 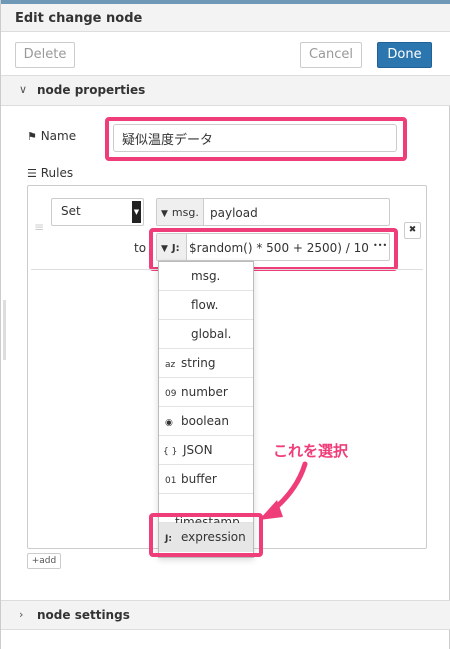 What do you see at coordinates (32, 136) in the screenshot?
I see `tag-icon: ⚑` at bounding box center [32, 136].